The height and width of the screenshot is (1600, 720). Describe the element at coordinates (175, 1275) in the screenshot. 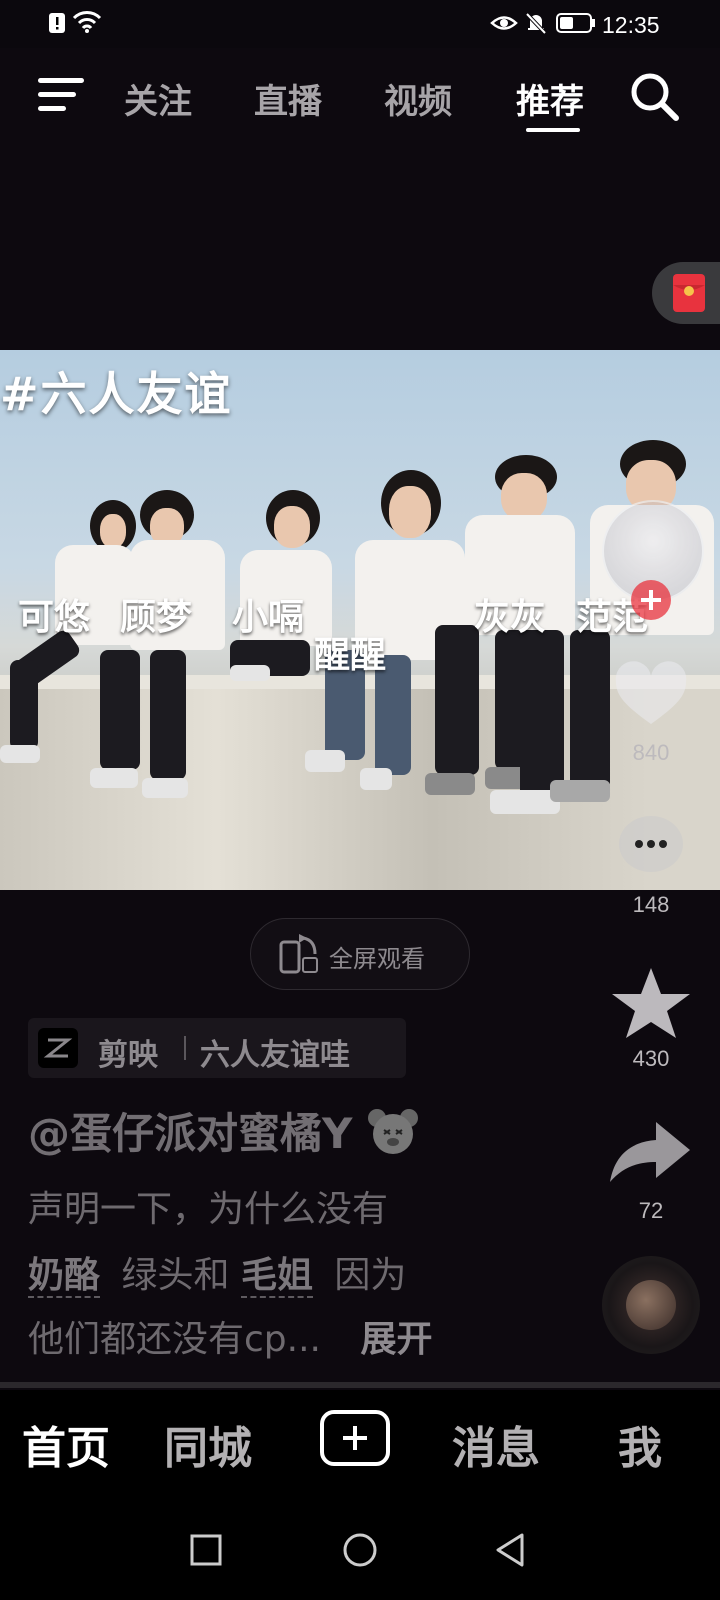

I see `caption-mid: 绿头和` at that location.